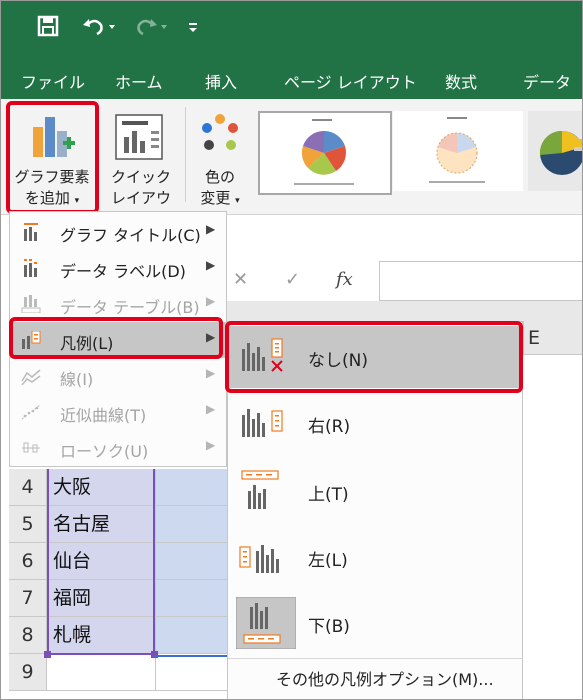  Describe the element at coordinates (31, 232) in the screenshot. I see `chart-title-icon` at that location.